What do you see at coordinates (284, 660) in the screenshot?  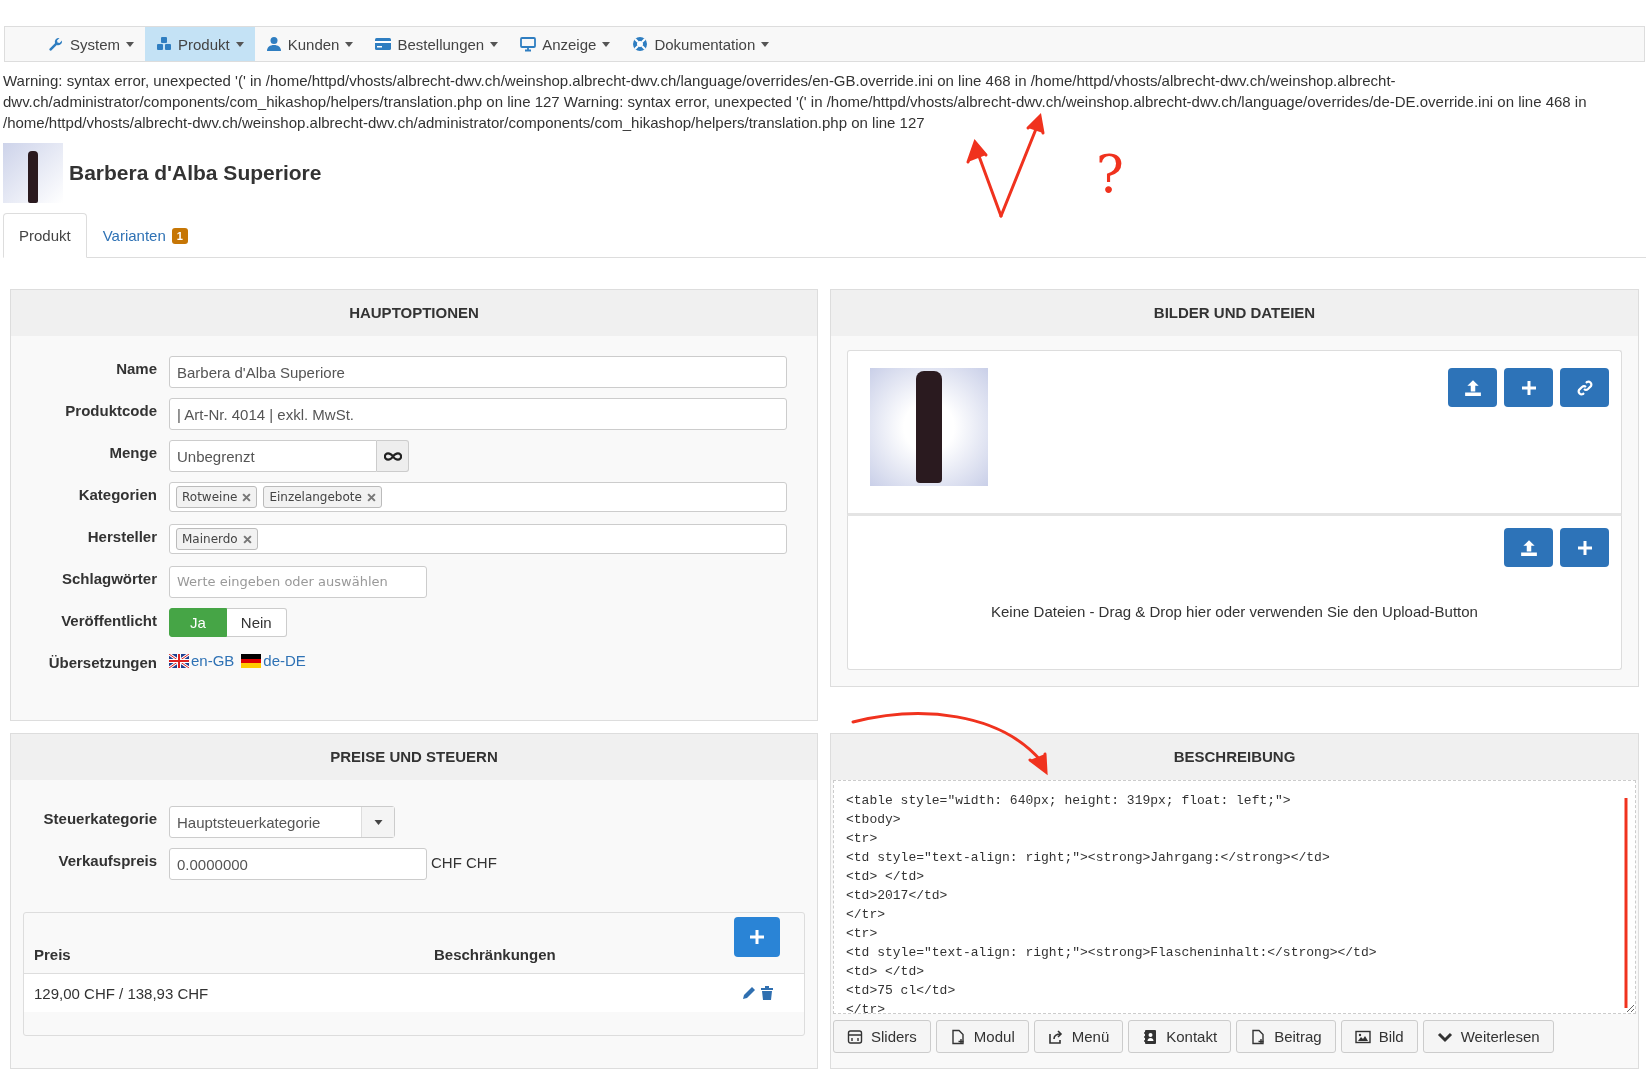 I see `translation-link: de-DE` at bounding box center [284, 660].